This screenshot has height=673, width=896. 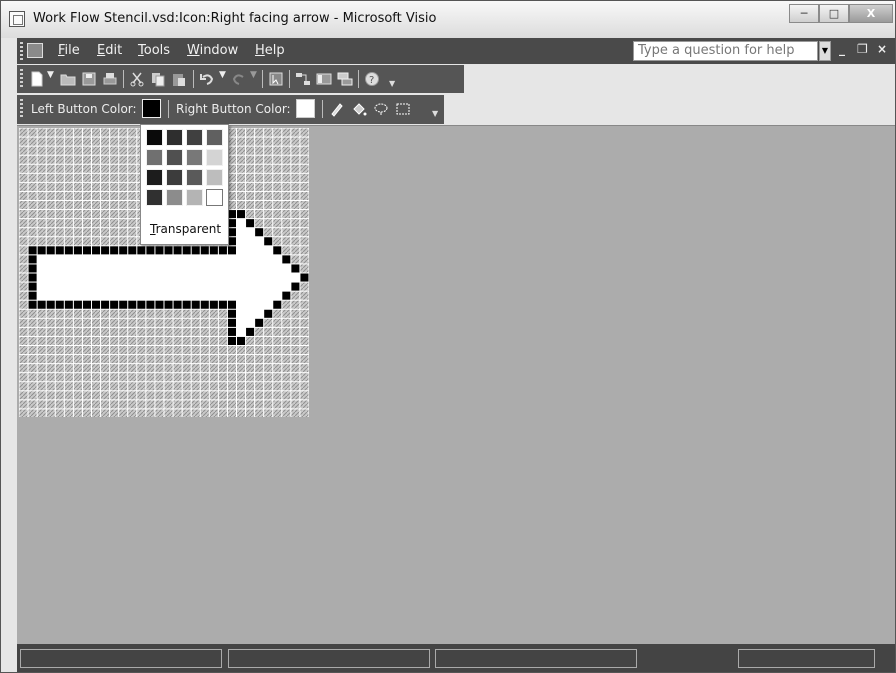 I want to click on pointer-icon, so click(x=276, y=79).